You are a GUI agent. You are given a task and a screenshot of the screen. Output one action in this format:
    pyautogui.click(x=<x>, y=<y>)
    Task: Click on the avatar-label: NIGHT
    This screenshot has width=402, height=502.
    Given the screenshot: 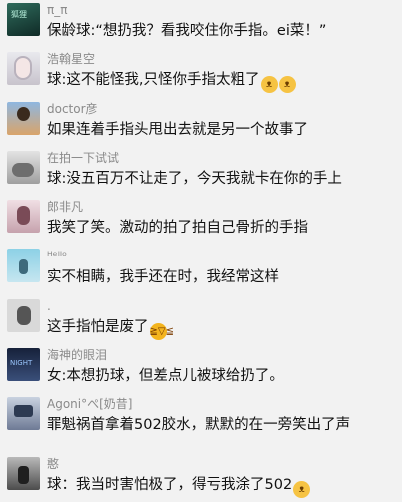 What is the action you would take?
    pyautogui.click(x=21, y=363)
    